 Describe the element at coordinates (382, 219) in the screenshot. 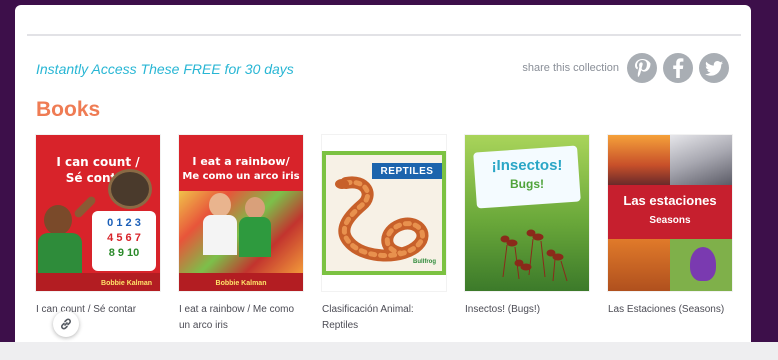

I see `snake-illustration` at that location.